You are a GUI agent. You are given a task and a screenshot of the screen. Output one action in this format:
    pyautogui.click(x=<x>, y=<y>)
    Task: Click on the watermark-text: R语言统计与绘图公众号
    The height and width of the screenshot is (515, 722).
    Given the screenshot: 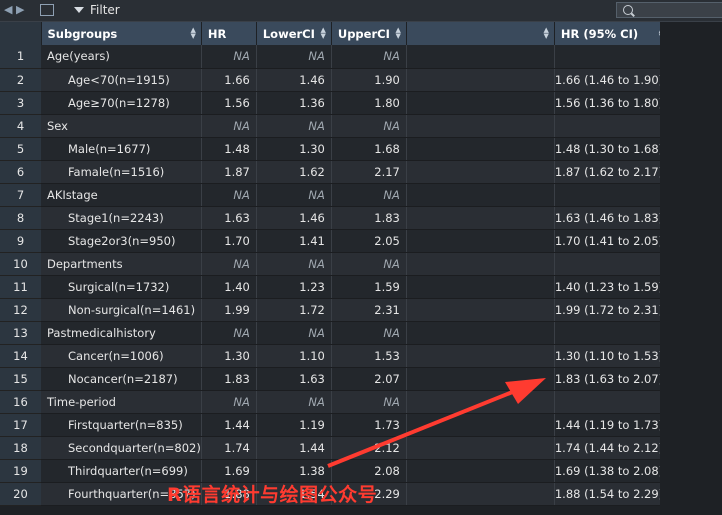 What is the action you would take?
    pyautogui.click(x=272, y=495)
    